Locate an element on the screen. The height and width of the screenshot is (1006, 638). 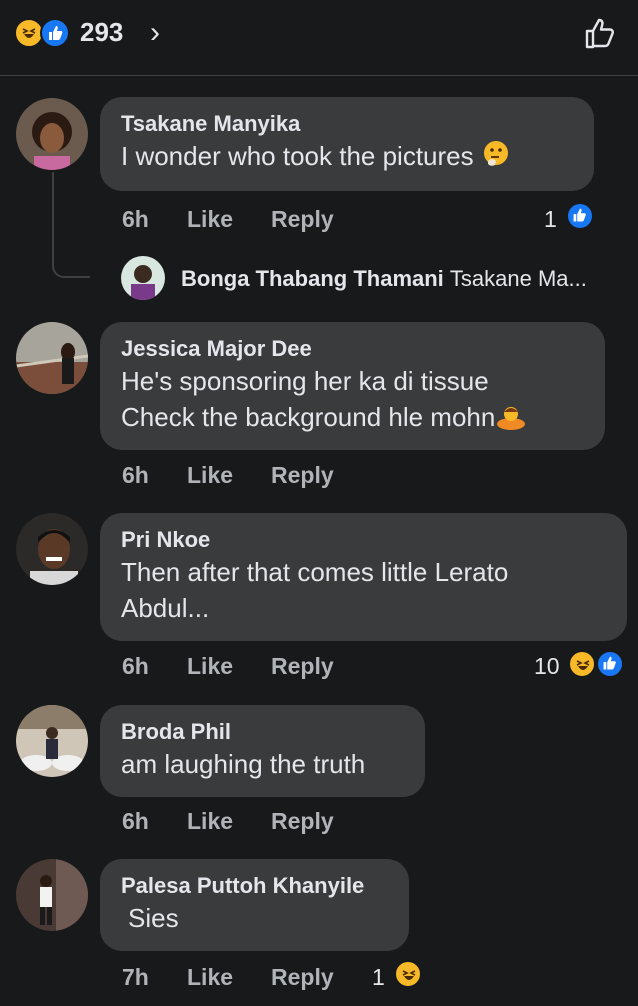
total-reaction-count: 293 is located at coordinates (102, 32).